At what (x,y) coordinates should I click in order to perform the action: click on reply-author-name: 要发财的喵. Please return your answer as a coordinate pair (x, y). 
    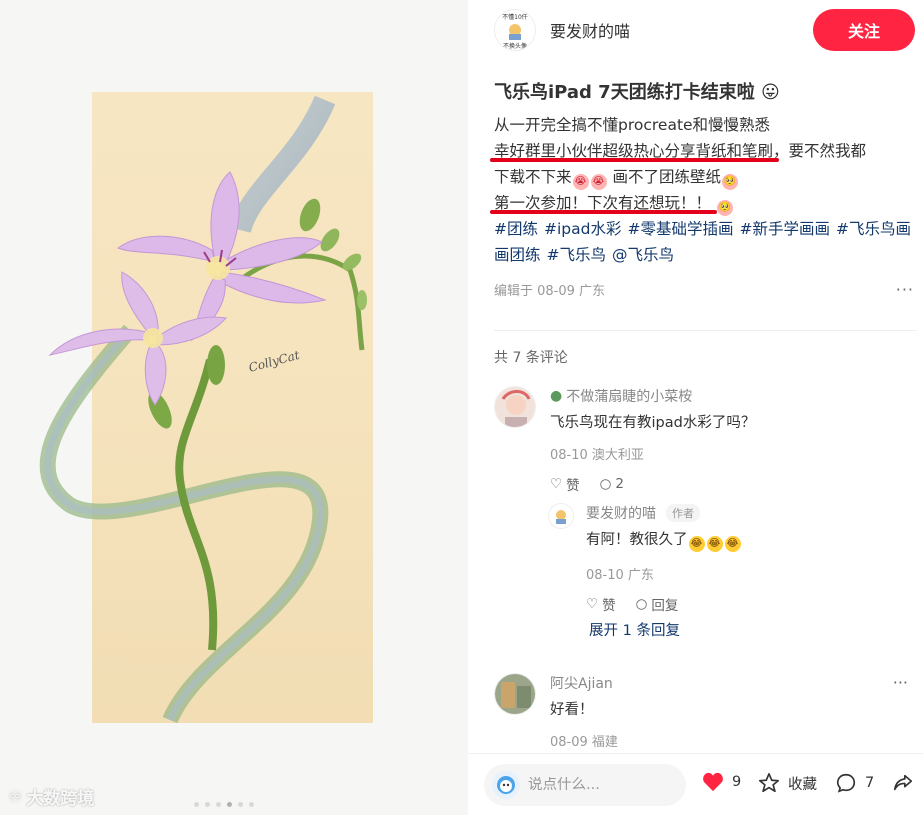
    Looking at the image, I should click on (621, 513).